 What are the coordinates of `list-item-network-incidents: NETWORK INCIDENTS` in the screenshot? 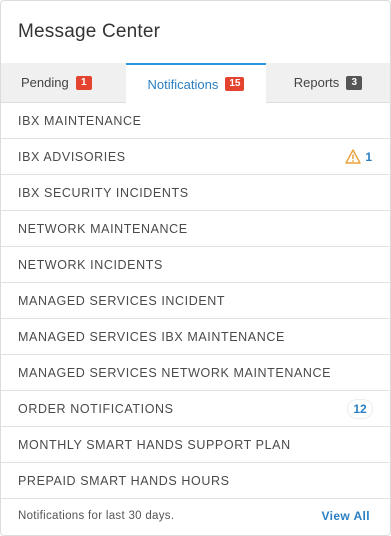 It's located at (195, 265).